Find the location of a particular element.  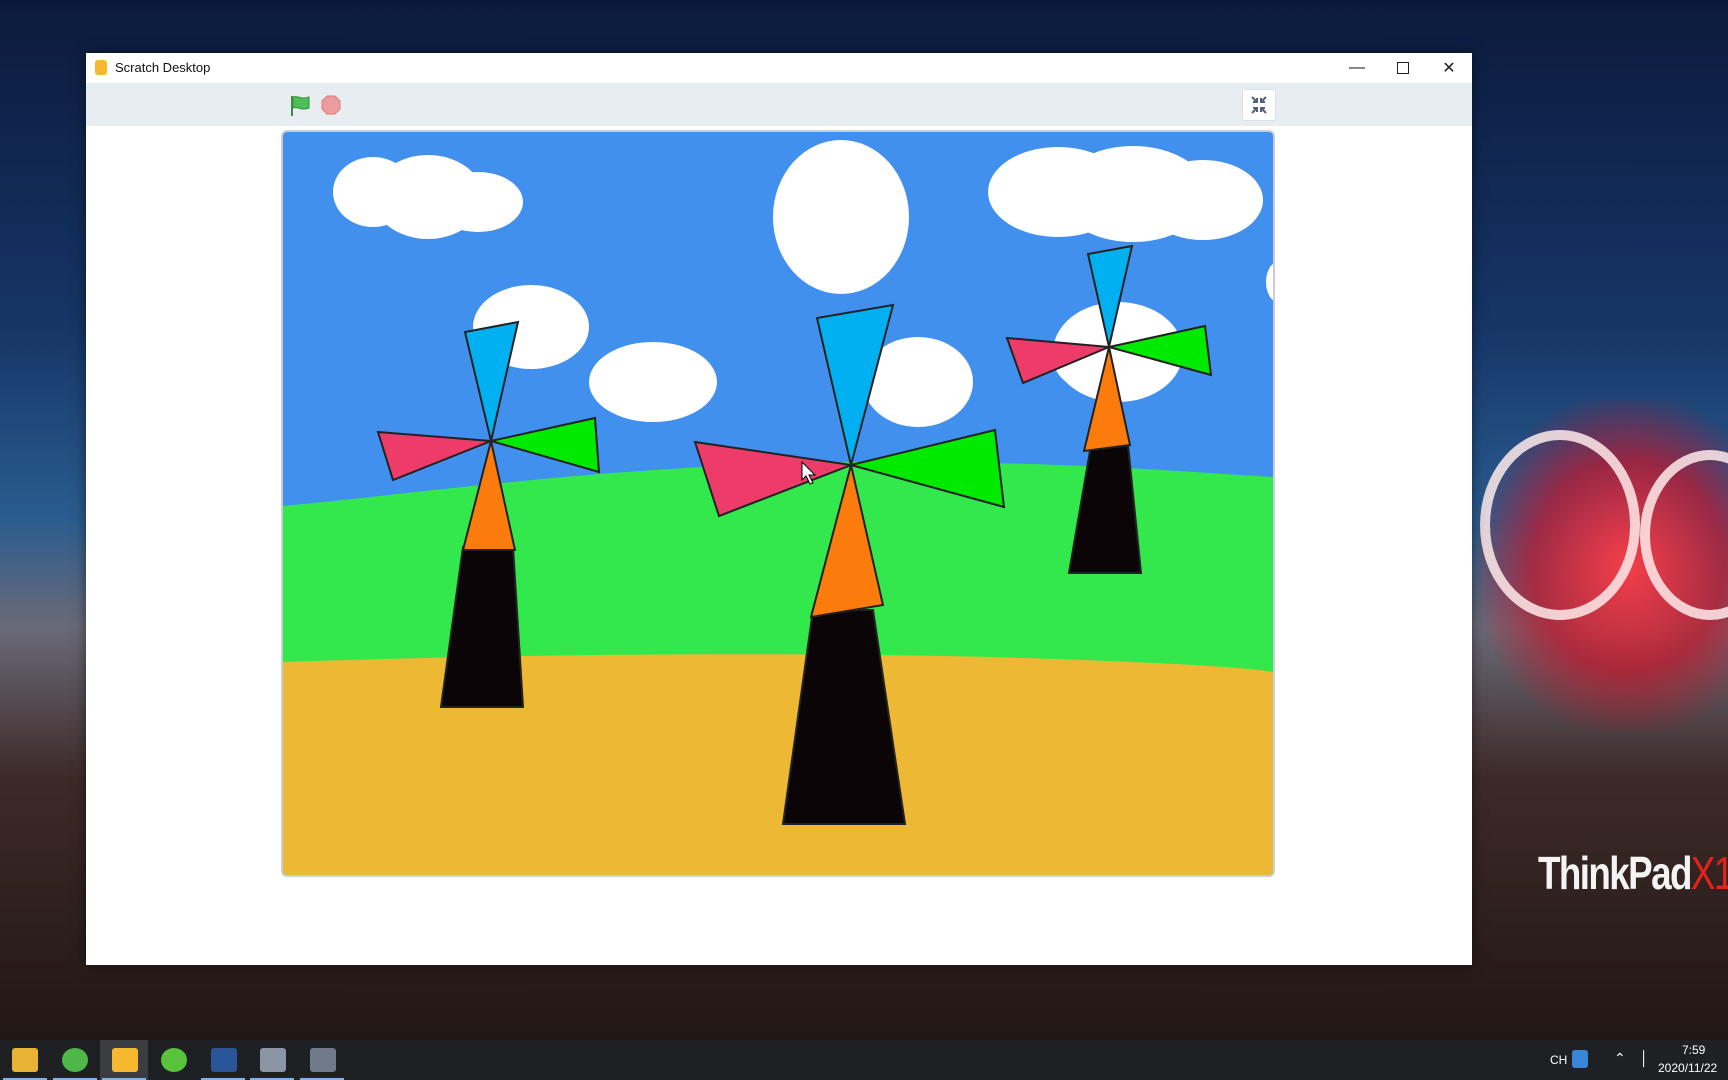

close-icon: ✕ is located at coordinates (1449, 68).